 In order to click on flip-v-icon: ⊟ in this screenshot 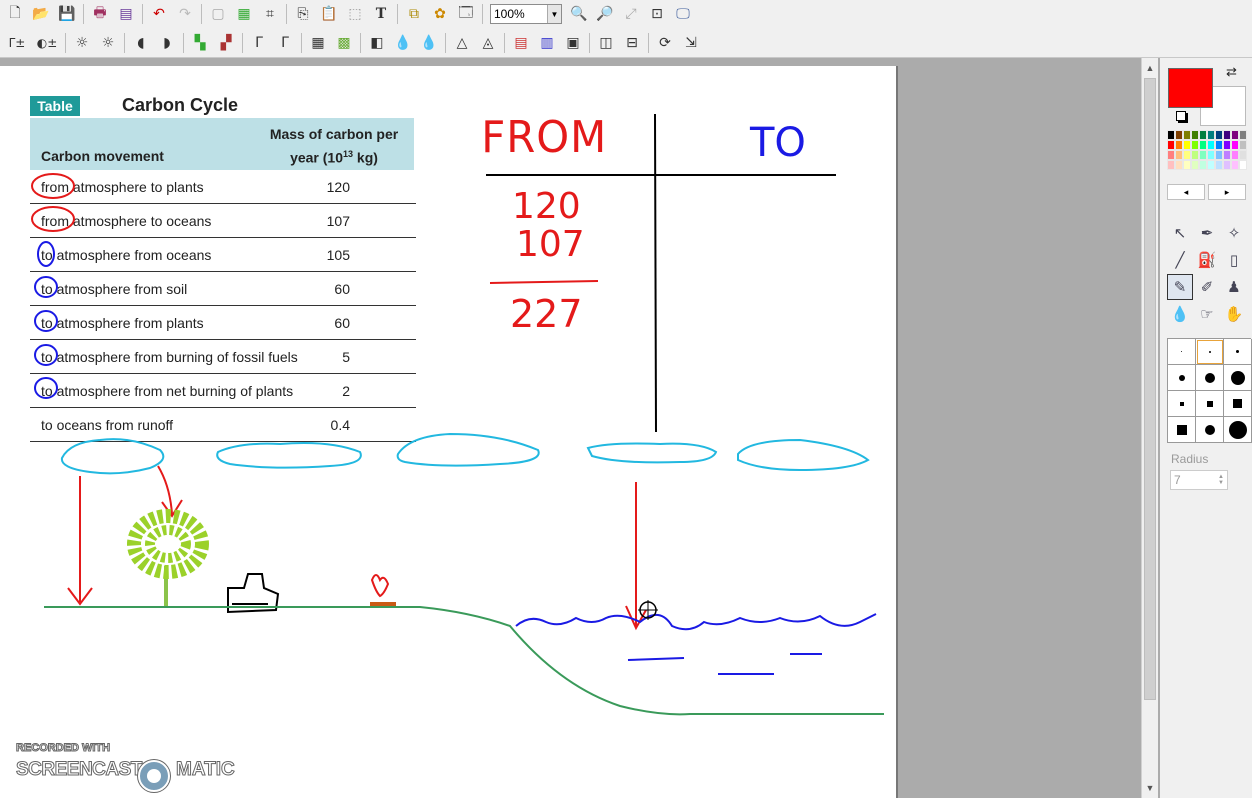, I will do `click(632, 43)`.